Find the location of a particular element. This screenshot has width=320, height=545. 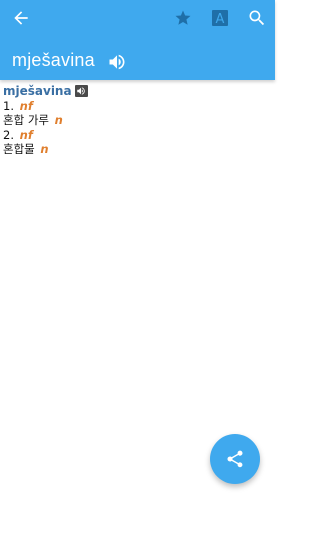

entry-content: mješavina 1. nf 혼합 가루 n 2. nf 혼합물 n is located at coordinates (137, 120).